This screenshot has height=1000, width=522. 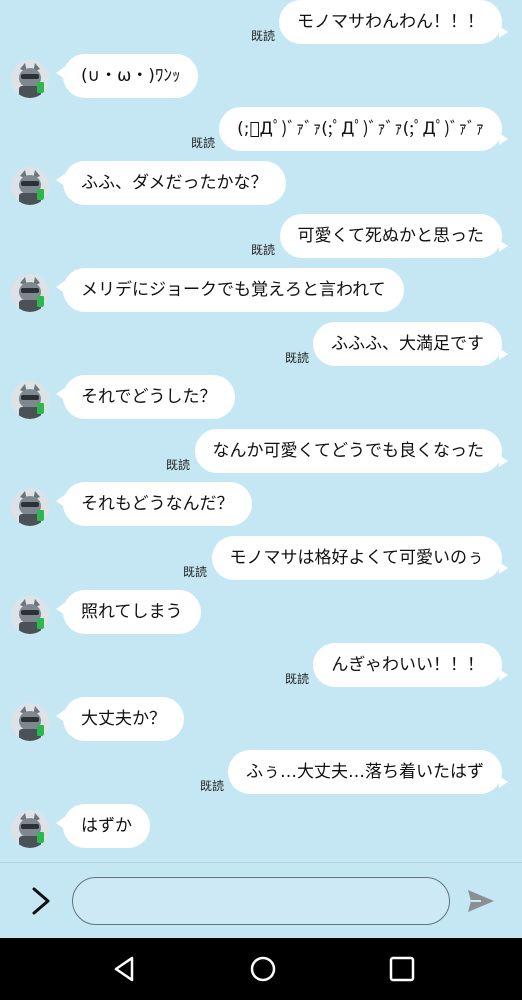 What do you see at coordinates (481, 901) in the screenshot?
I see `send-icon` at bounding box center [481, 901].